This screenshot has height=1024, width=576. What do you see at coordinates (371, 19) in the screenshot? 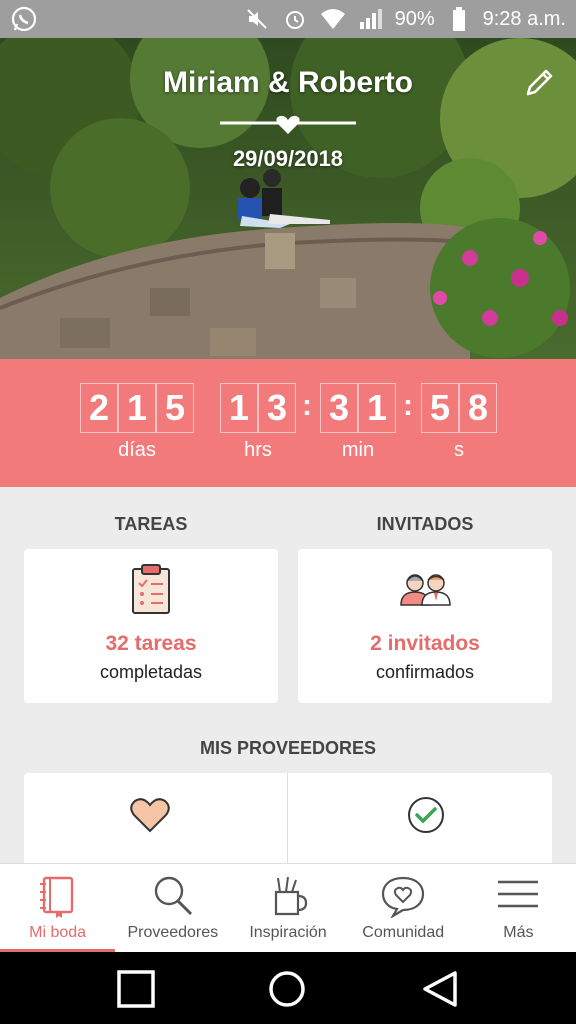
I see `signal-icon` at bounding box center [371, 19].